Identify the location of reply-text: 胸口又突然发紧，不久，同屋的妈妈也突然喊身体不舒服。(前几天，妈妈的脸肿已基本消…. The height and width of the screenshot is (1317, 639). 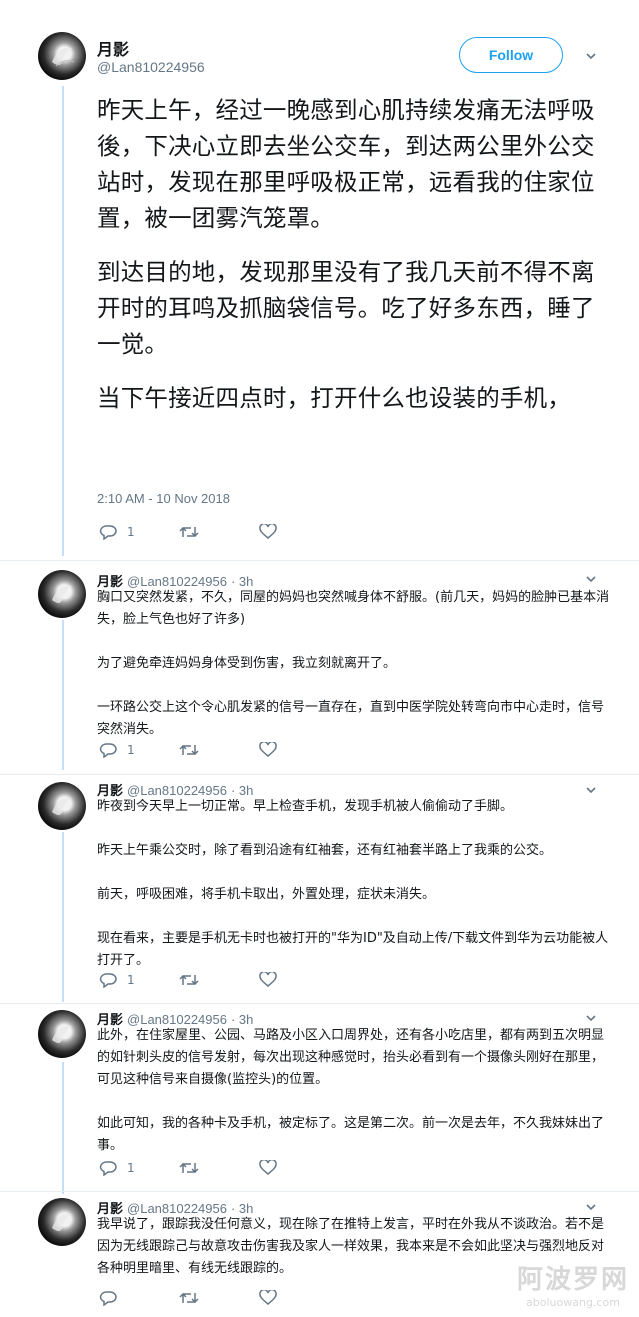
(354, 675).